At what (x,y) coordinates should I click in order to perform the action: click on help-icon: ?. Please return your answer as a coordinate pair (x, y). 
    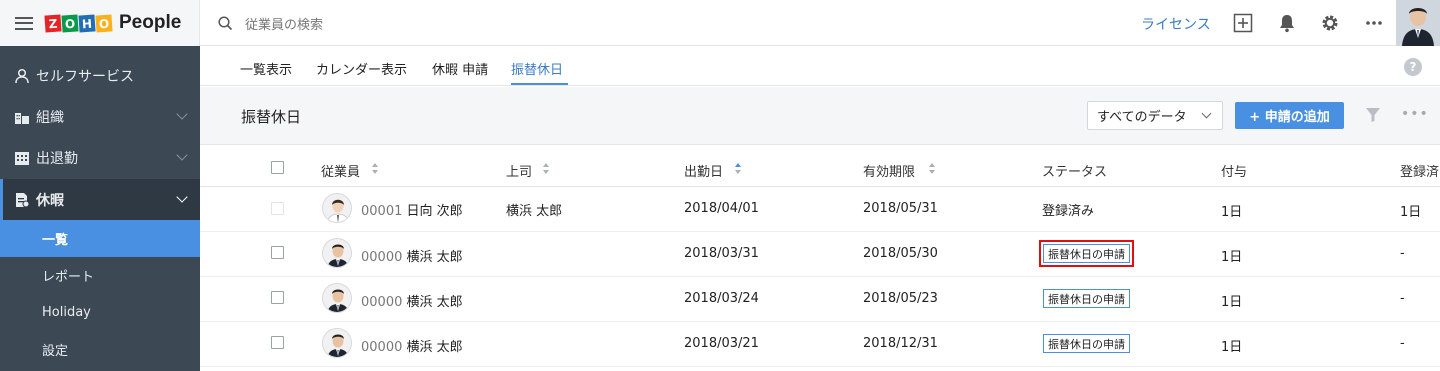
    Looking at the image, I should click on (1413, 67).